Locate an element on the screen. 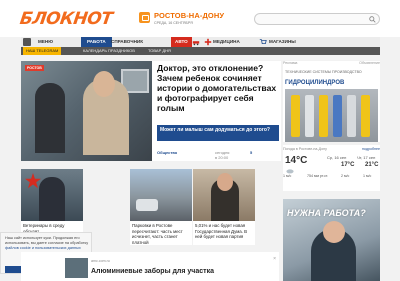  weather-now-temp: 14°C is located at coordinates (296, 160).